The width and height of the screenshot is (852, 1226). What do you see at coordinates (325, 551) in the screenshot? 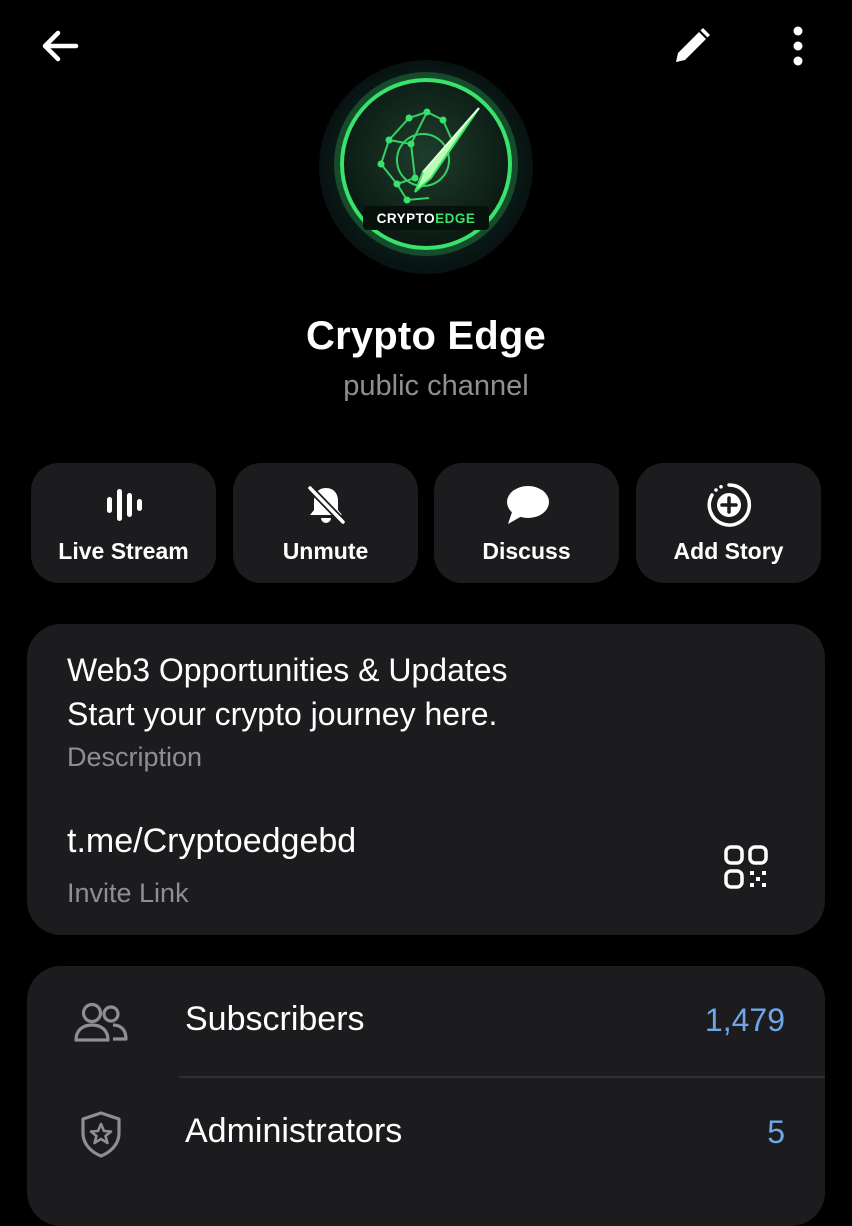
I see `unmute-label: Unmute` at bounding box center [325, 551].